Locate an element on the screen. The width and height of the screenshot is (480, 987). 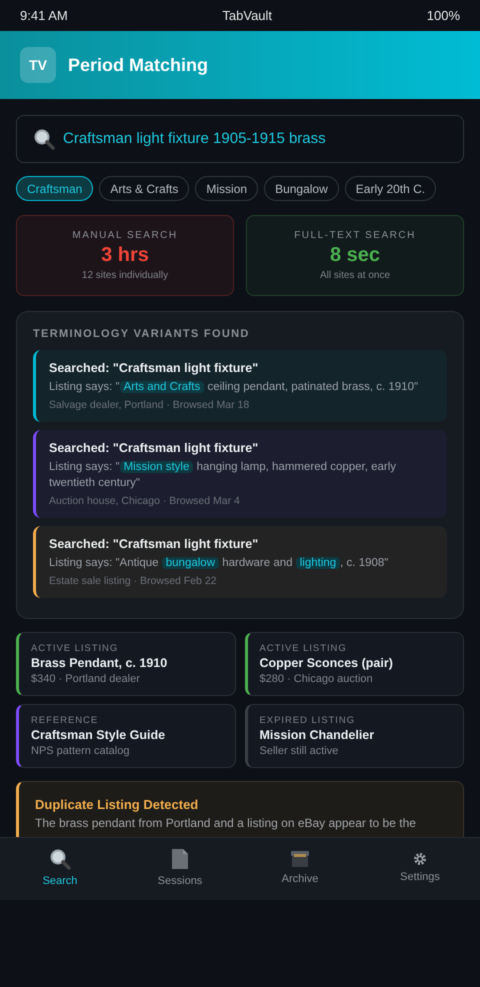
archive-box-icon is located at coordinates (300, 859).